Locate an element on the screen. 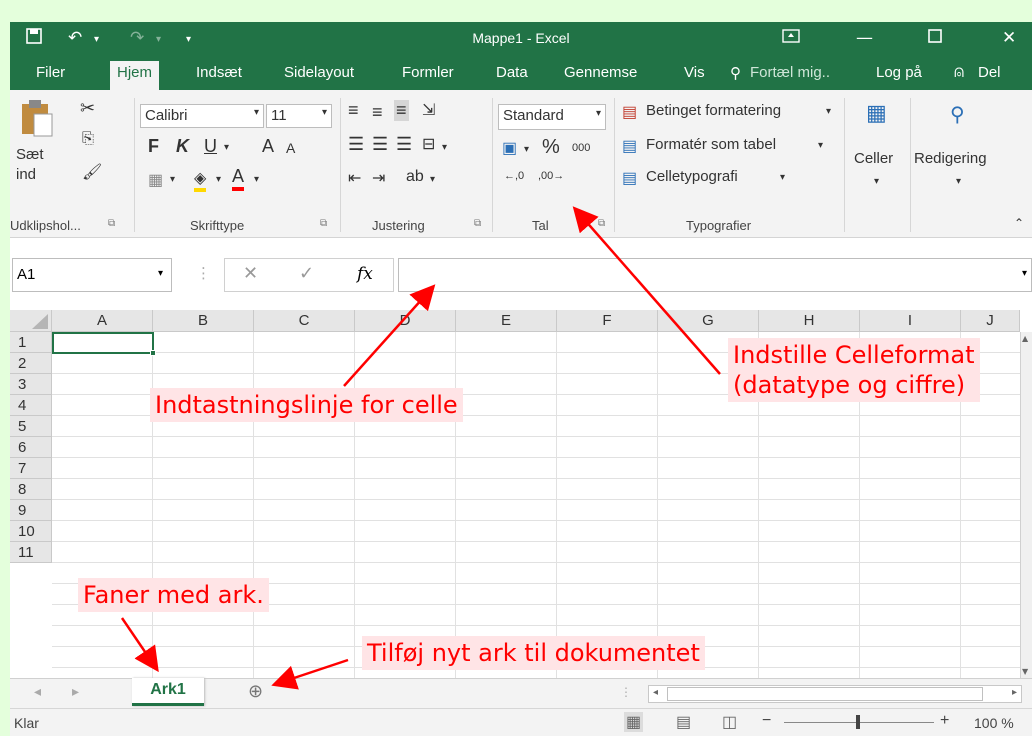 The width and height of the screenshot is (1032, 736). column-header-c: C is located at coordinates (304, 321).